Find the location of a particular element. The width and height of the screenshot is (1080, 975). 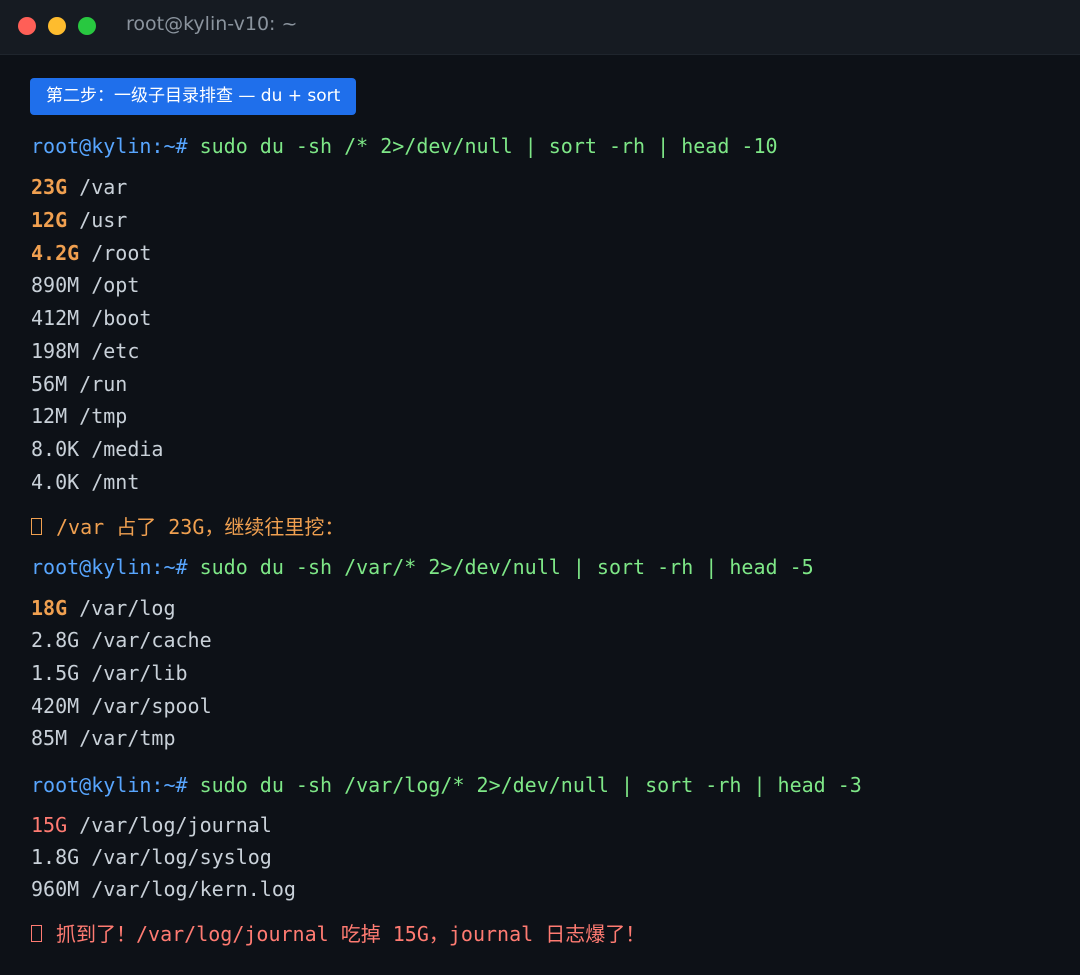

path-value: /var is located at coordinates (97, 187).